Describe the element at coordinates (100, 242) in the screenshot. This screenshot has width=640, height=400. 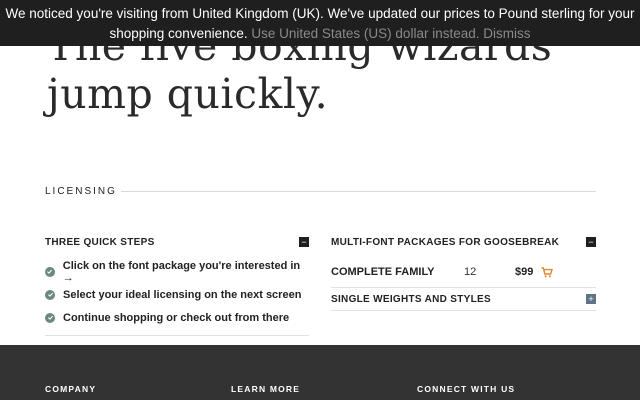
I see `quick-steps-title: THREE QUICK STEPS` at that location.